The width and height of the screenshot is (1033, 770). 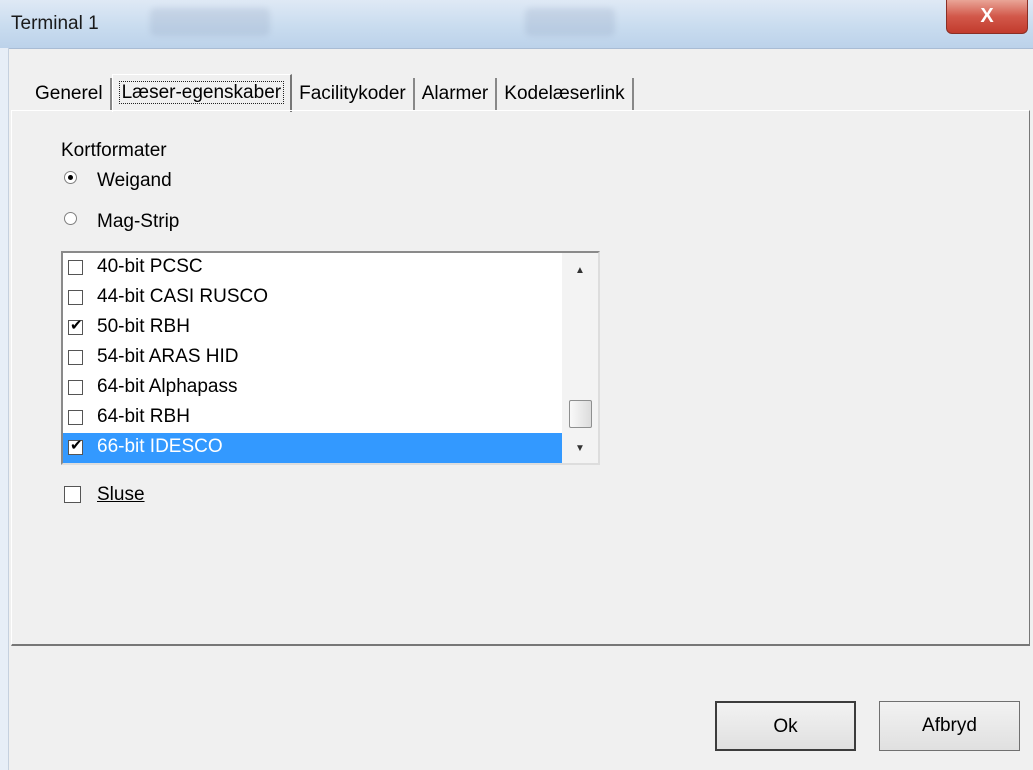 I want to click on ok-button: Ok, so click(x=785, y=726).